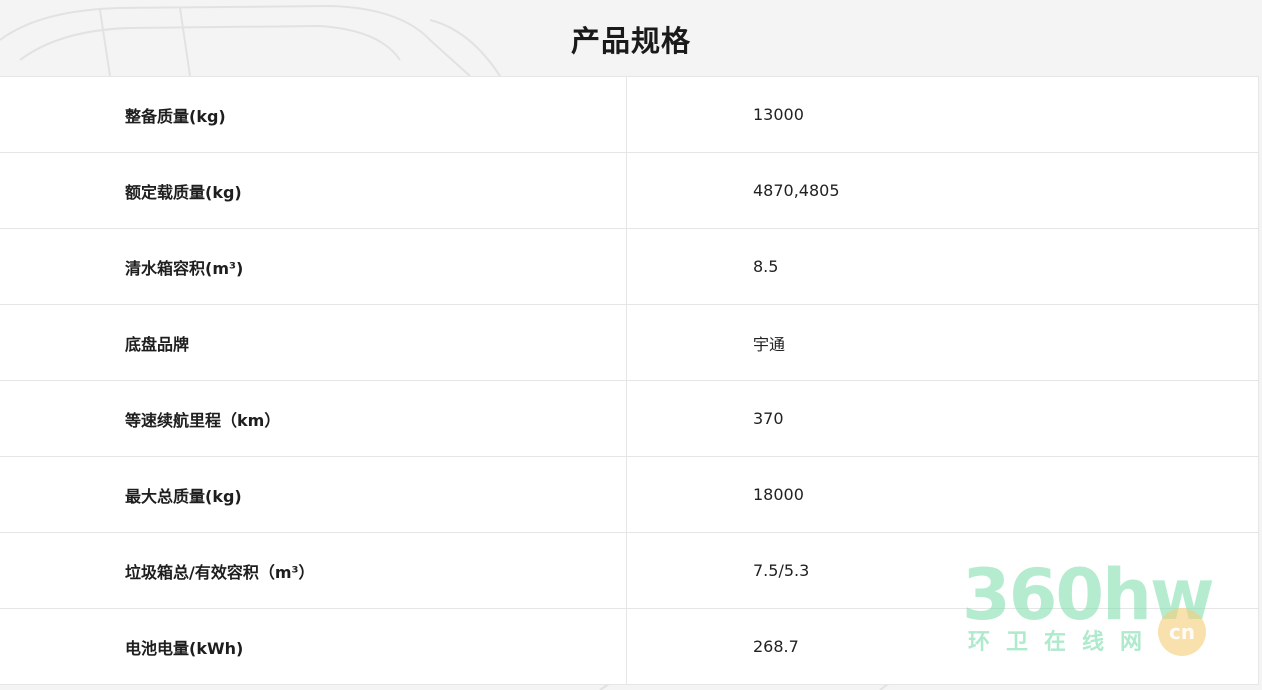  Describe the element at coordinates (630, 41) in the screenshot. I see `page-title: 产品规格` at that location.